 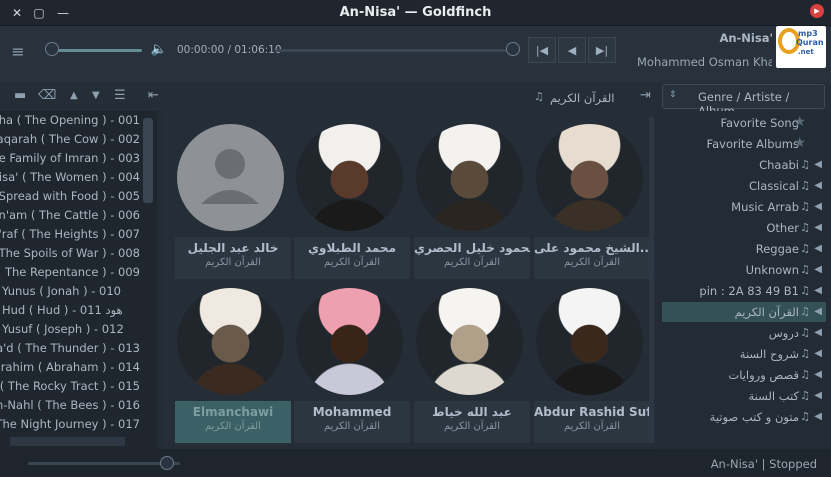 I want to click on import-icon: ⇥, so click(x=645, y=95).